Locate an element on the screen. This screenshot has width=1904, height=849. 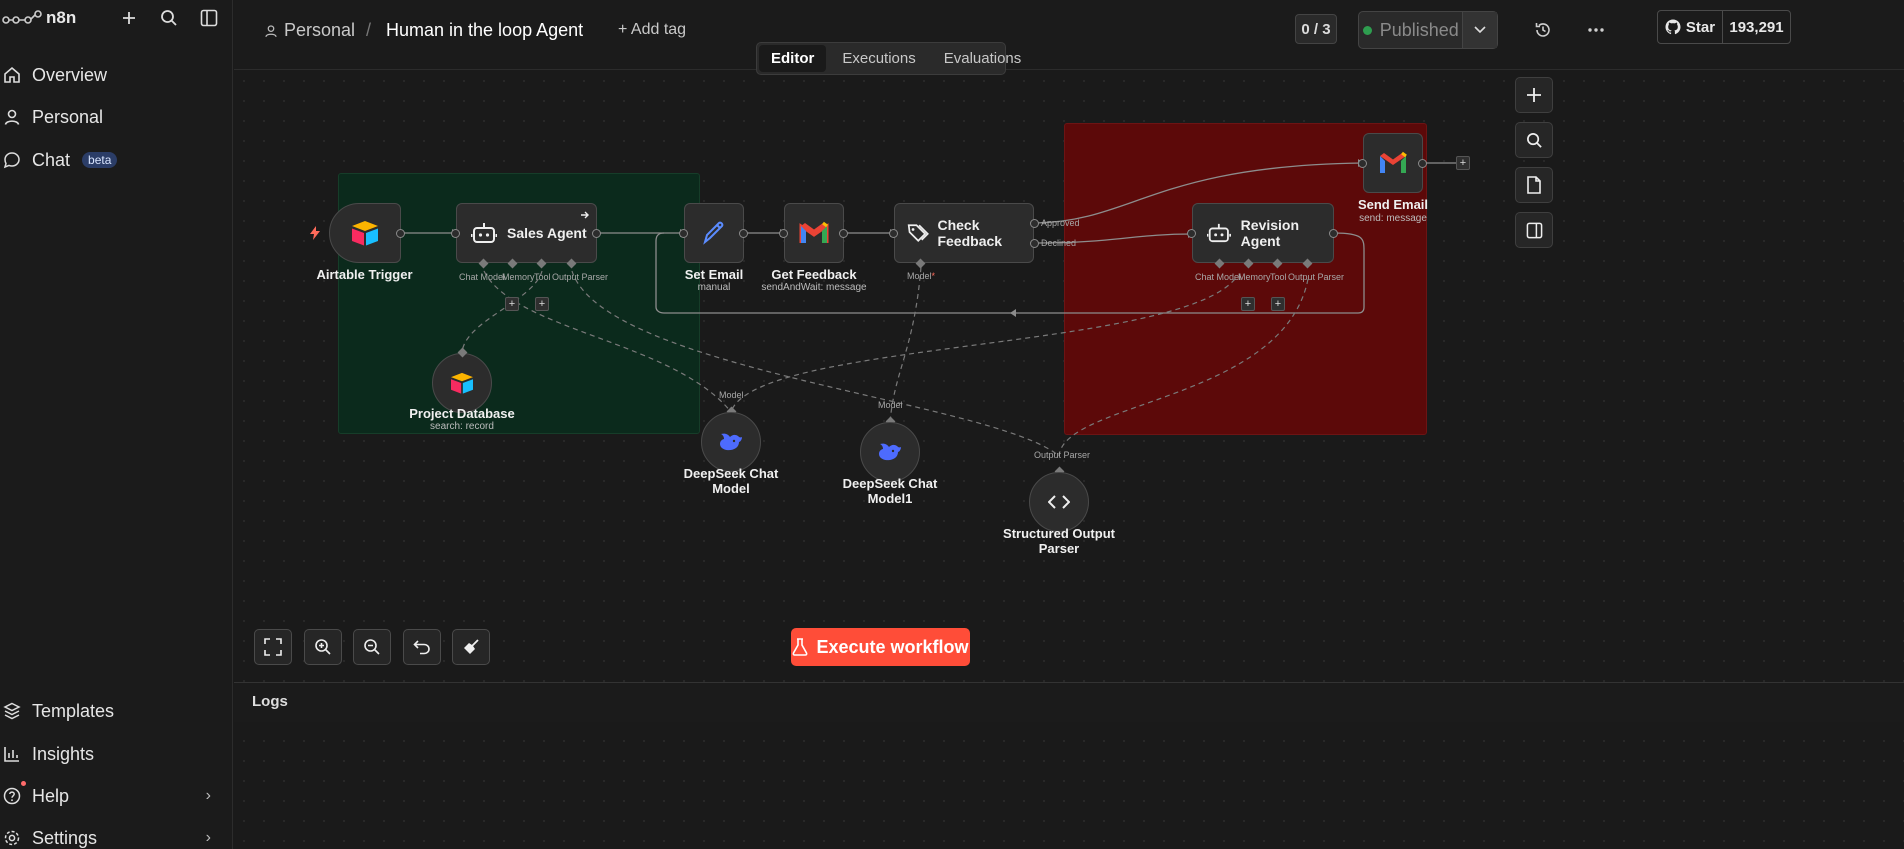
port-label-model: Model is located at coordinates (890, 405).